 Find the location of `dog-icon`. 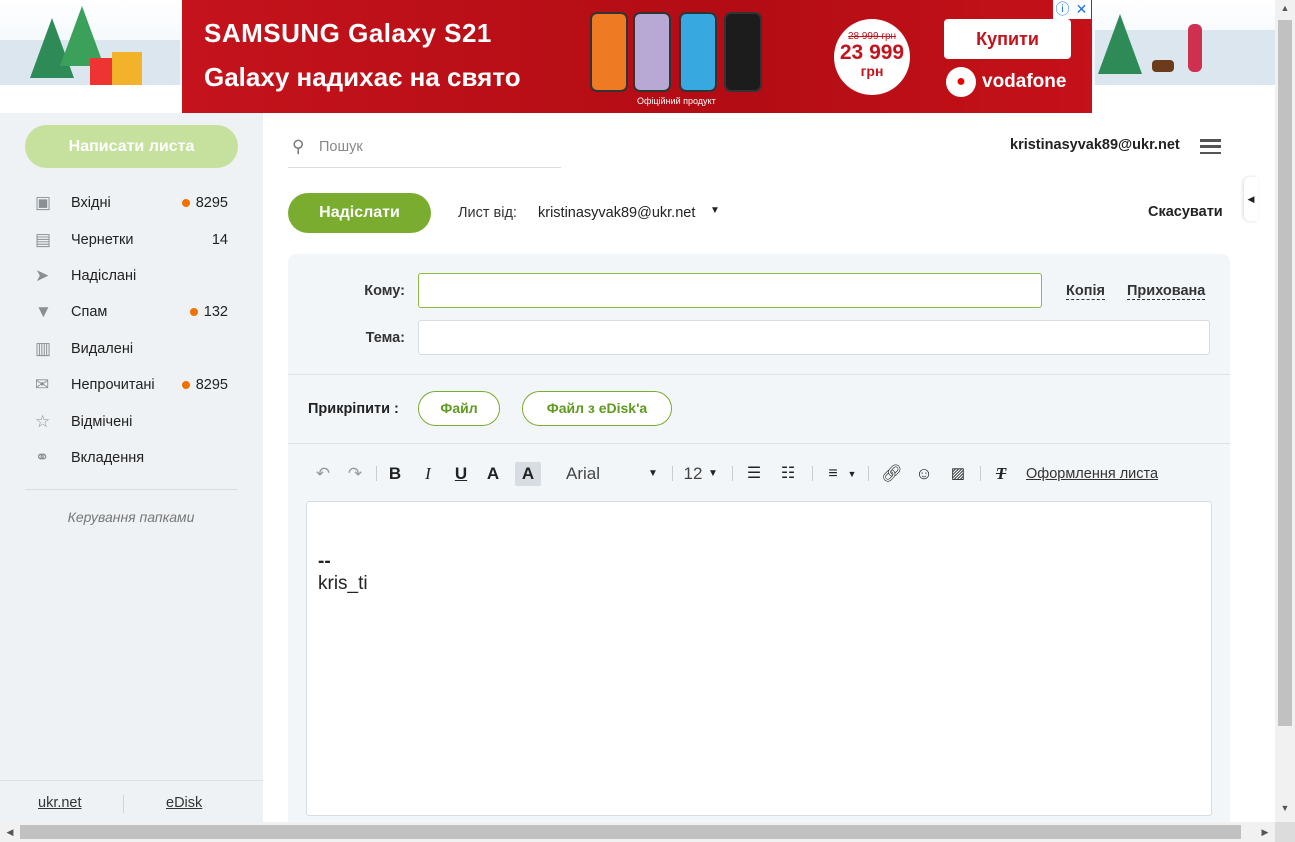

dog-icon is located at coordinates (1163, 66).